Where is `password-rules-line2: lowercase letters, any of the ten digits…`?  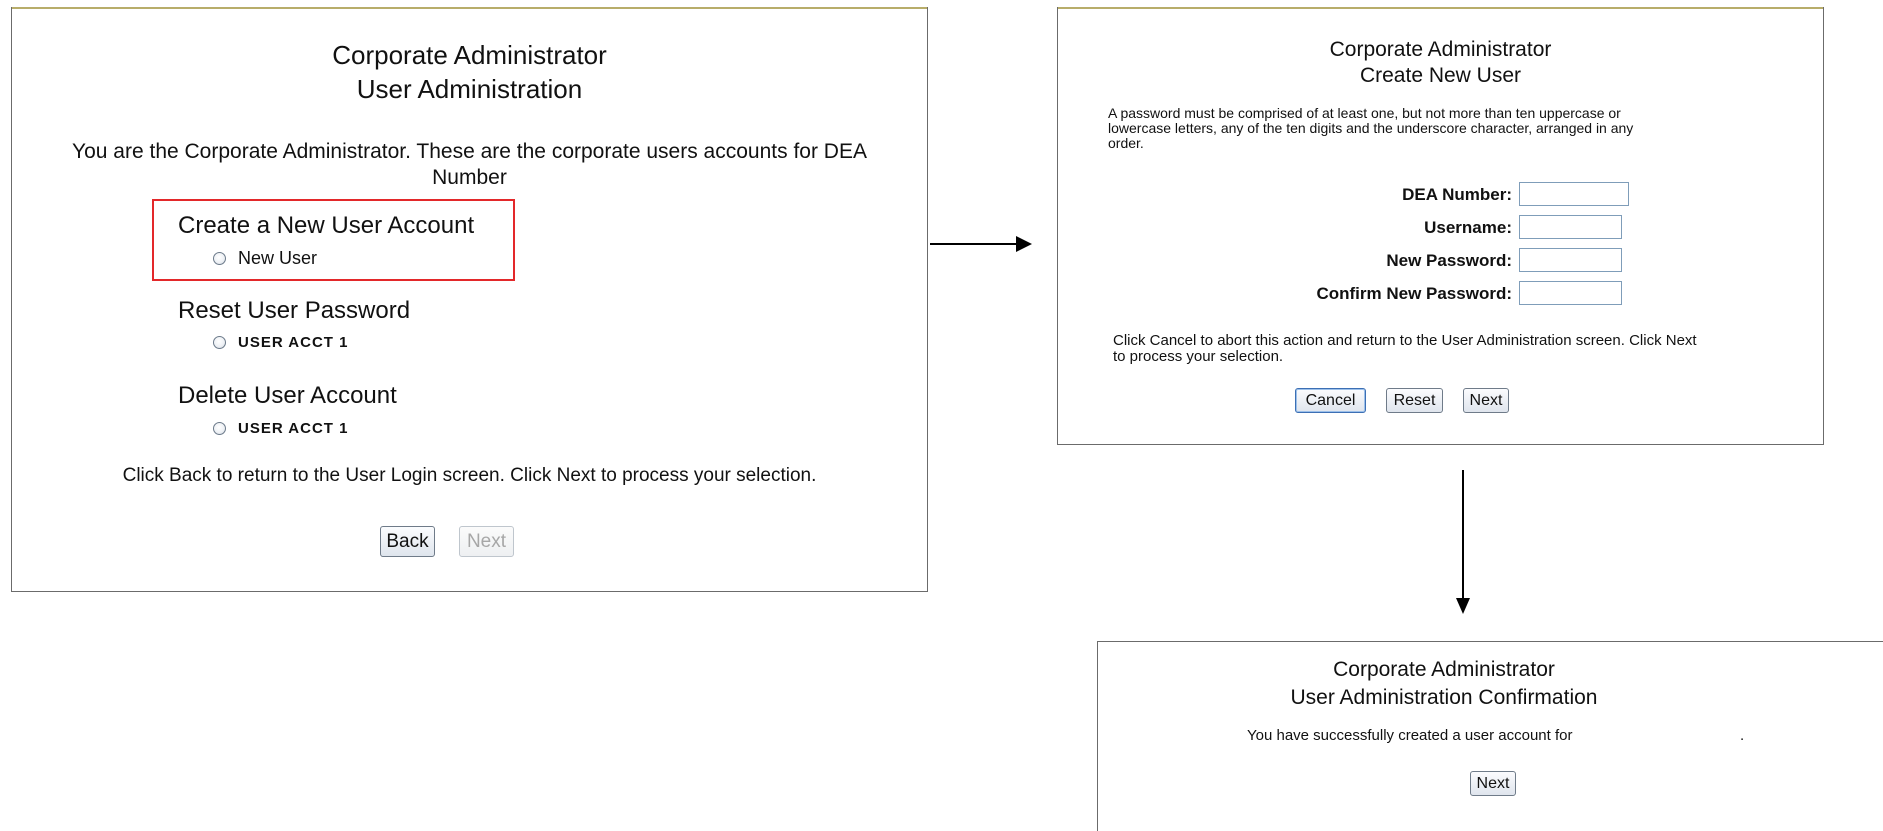 password-rules-line2: lowercase letters, any of the ten digits… is located at coordinates (1371, 128).